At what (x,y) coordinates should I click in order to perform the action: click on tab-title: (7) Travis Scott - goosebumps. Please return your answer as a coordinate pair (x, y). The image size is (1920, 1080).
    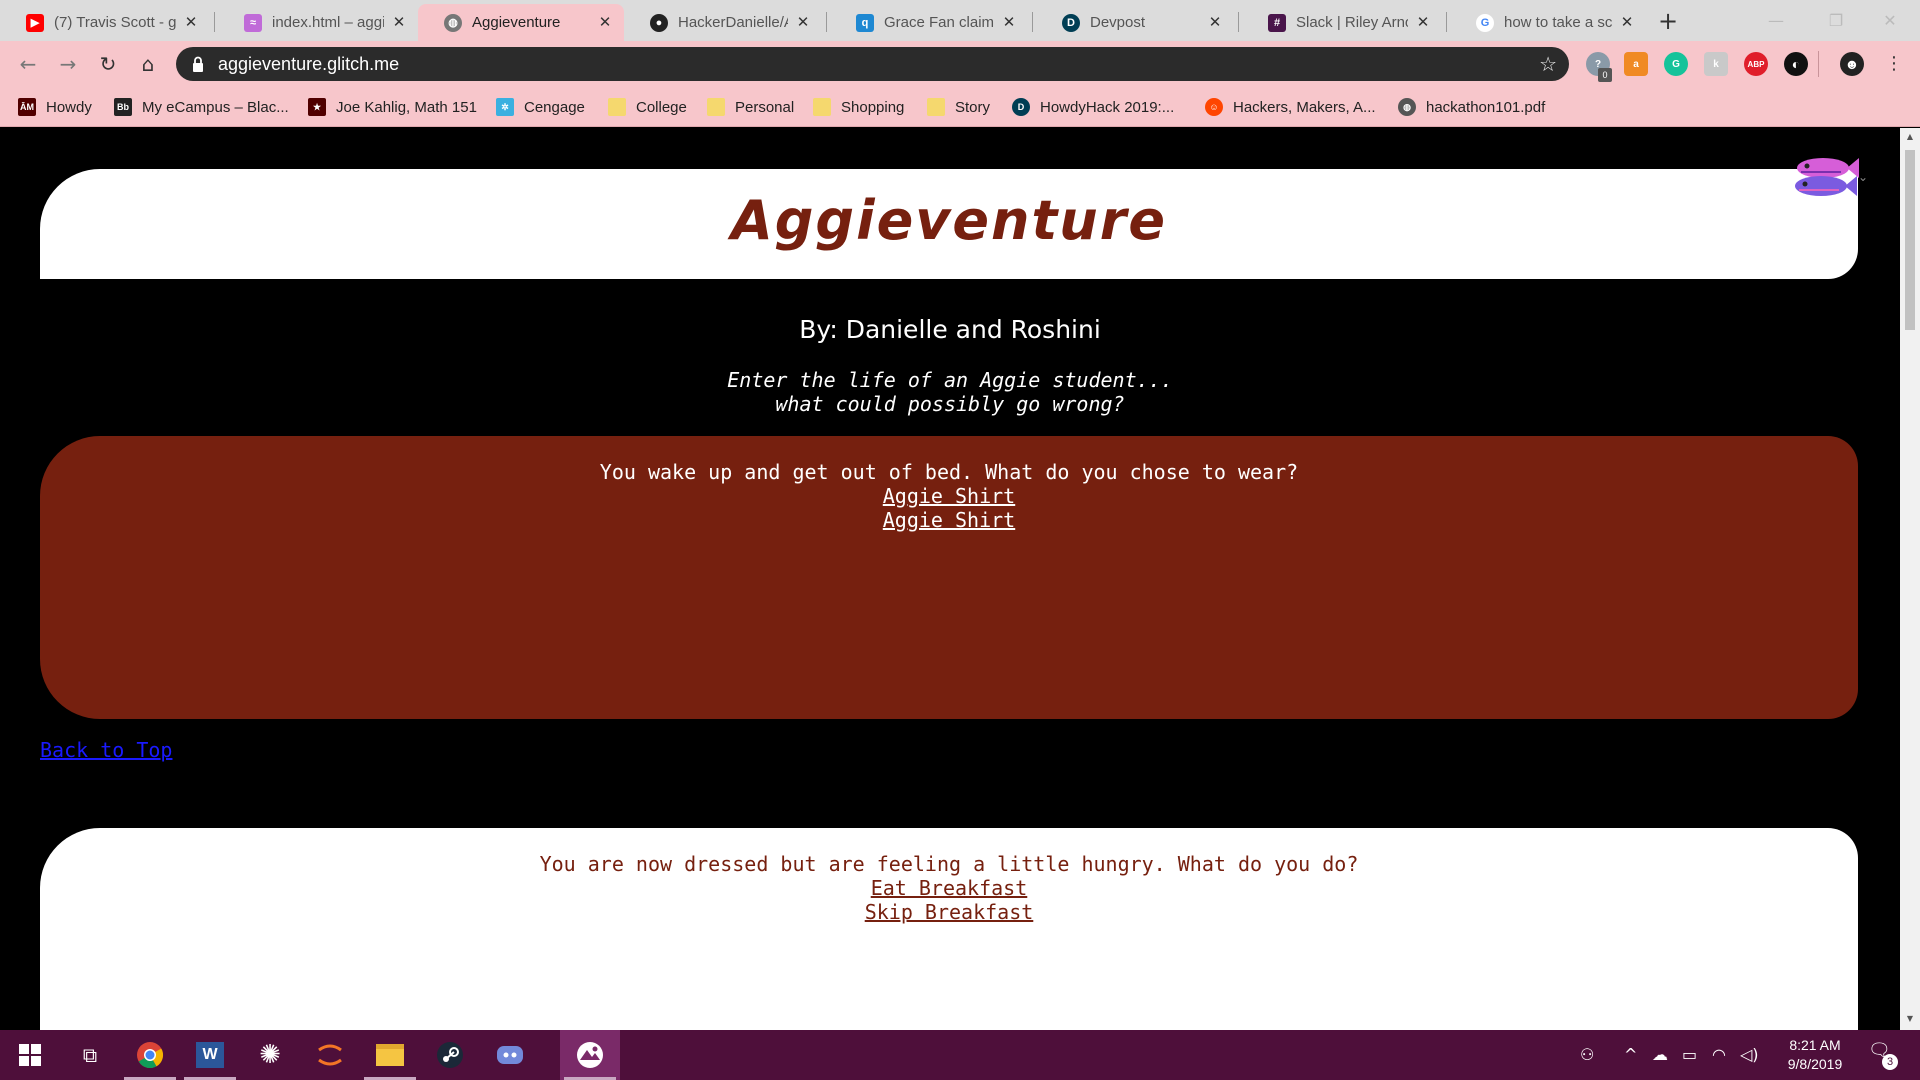
    Looking at the image, I should click on (115, 22).